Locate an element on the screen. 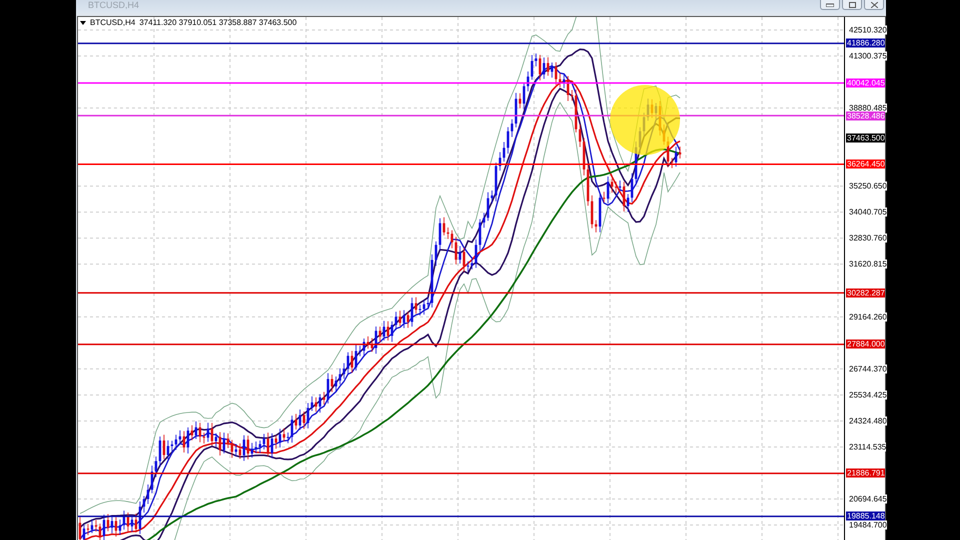 Image resolution: width=960 pixels, height=540 pixels. price-tick-label: 41300.375 is located at coordinates (868, 56).